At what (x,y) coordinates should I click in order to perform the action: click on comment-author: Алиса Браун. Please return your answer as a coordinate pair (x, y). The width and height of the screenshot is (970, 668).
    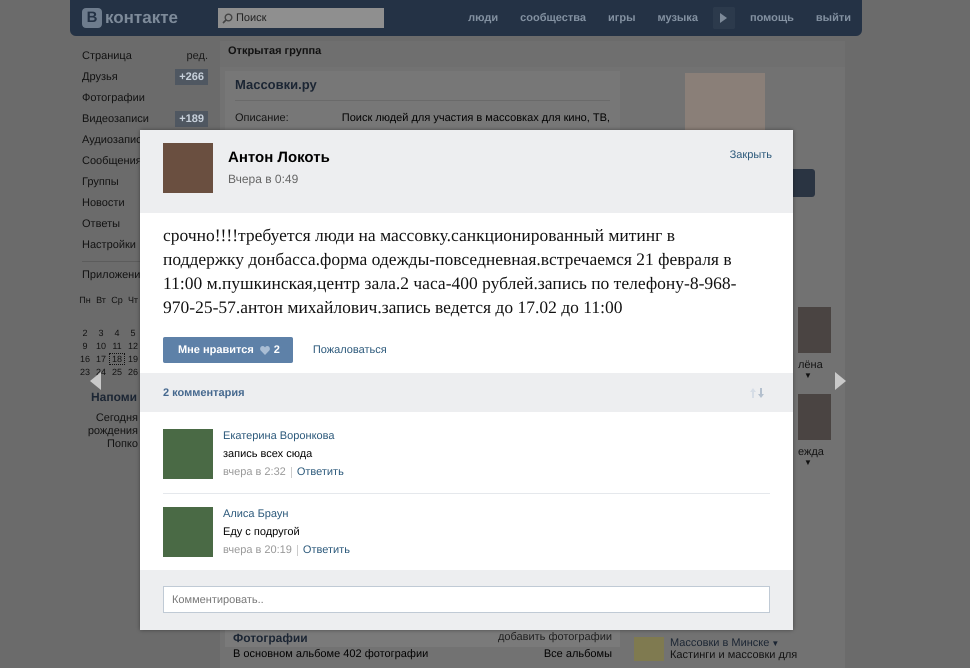
    Looking at the image, I should click on (286, 514).